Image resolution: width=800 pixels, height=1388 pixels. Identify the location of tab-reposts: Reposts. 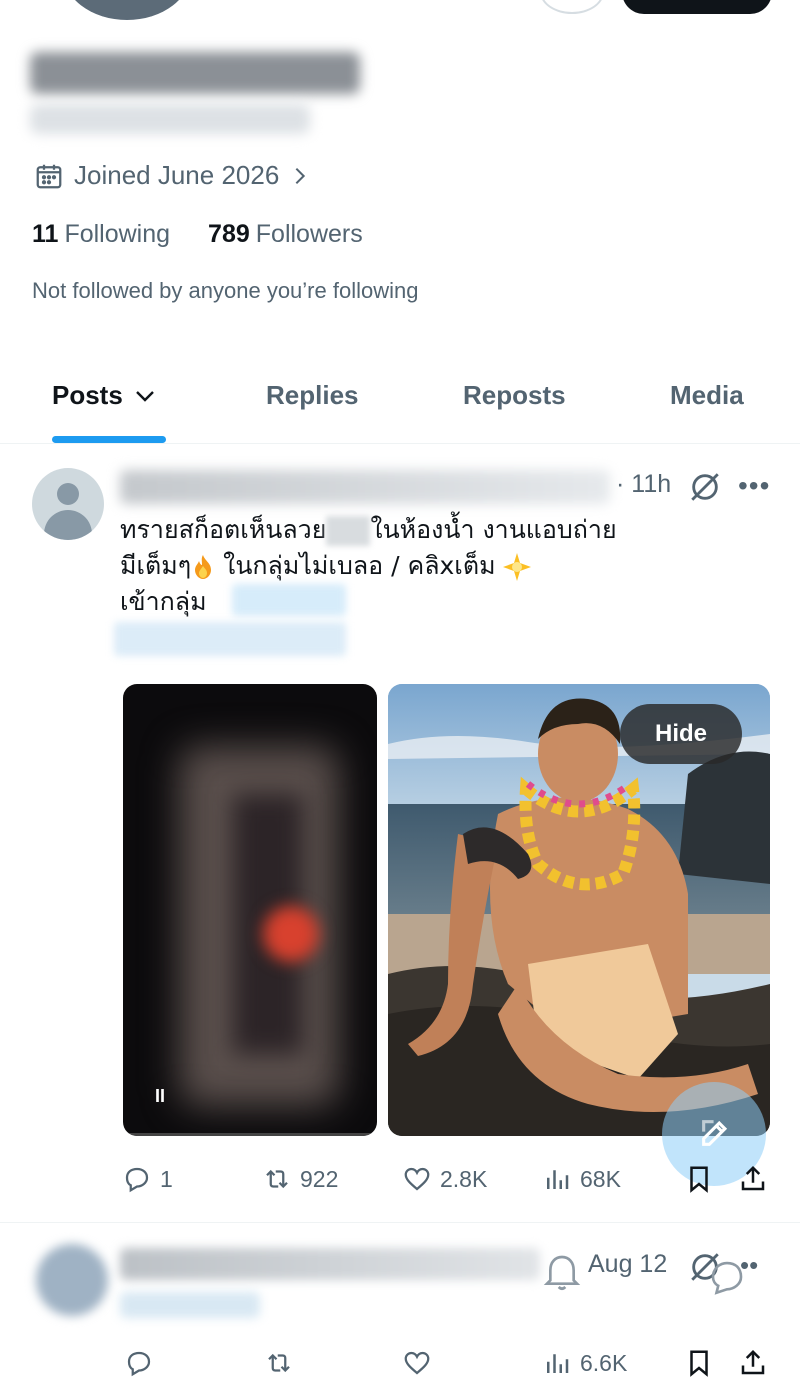
(514, 395).